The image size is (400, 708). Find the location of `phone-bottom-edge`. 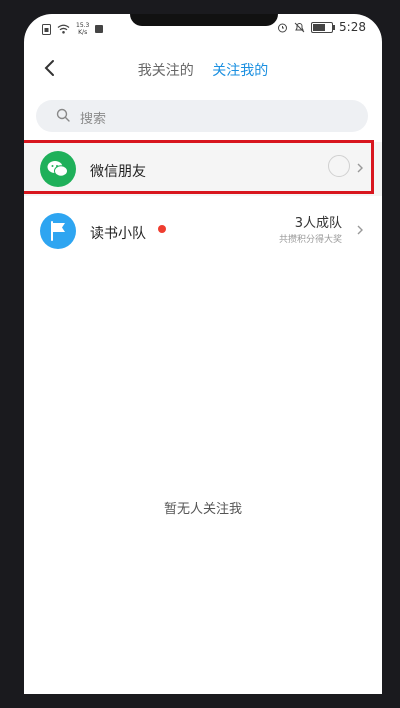

phone-bottom-edge is located at coordinates (200, 701).